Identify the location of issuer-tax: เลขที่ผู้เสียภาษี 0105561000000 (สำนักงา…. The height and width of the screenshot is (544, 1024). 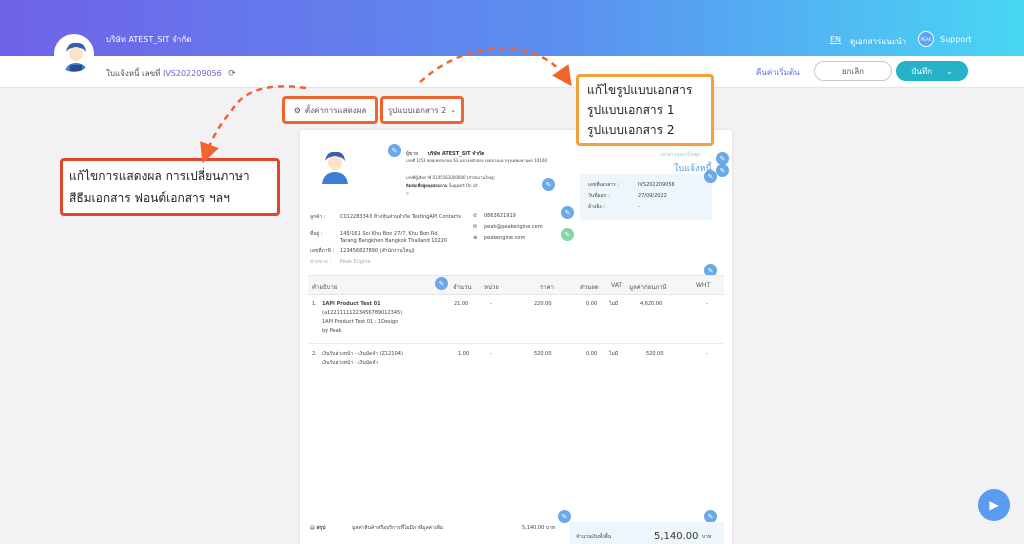
(450, 177).